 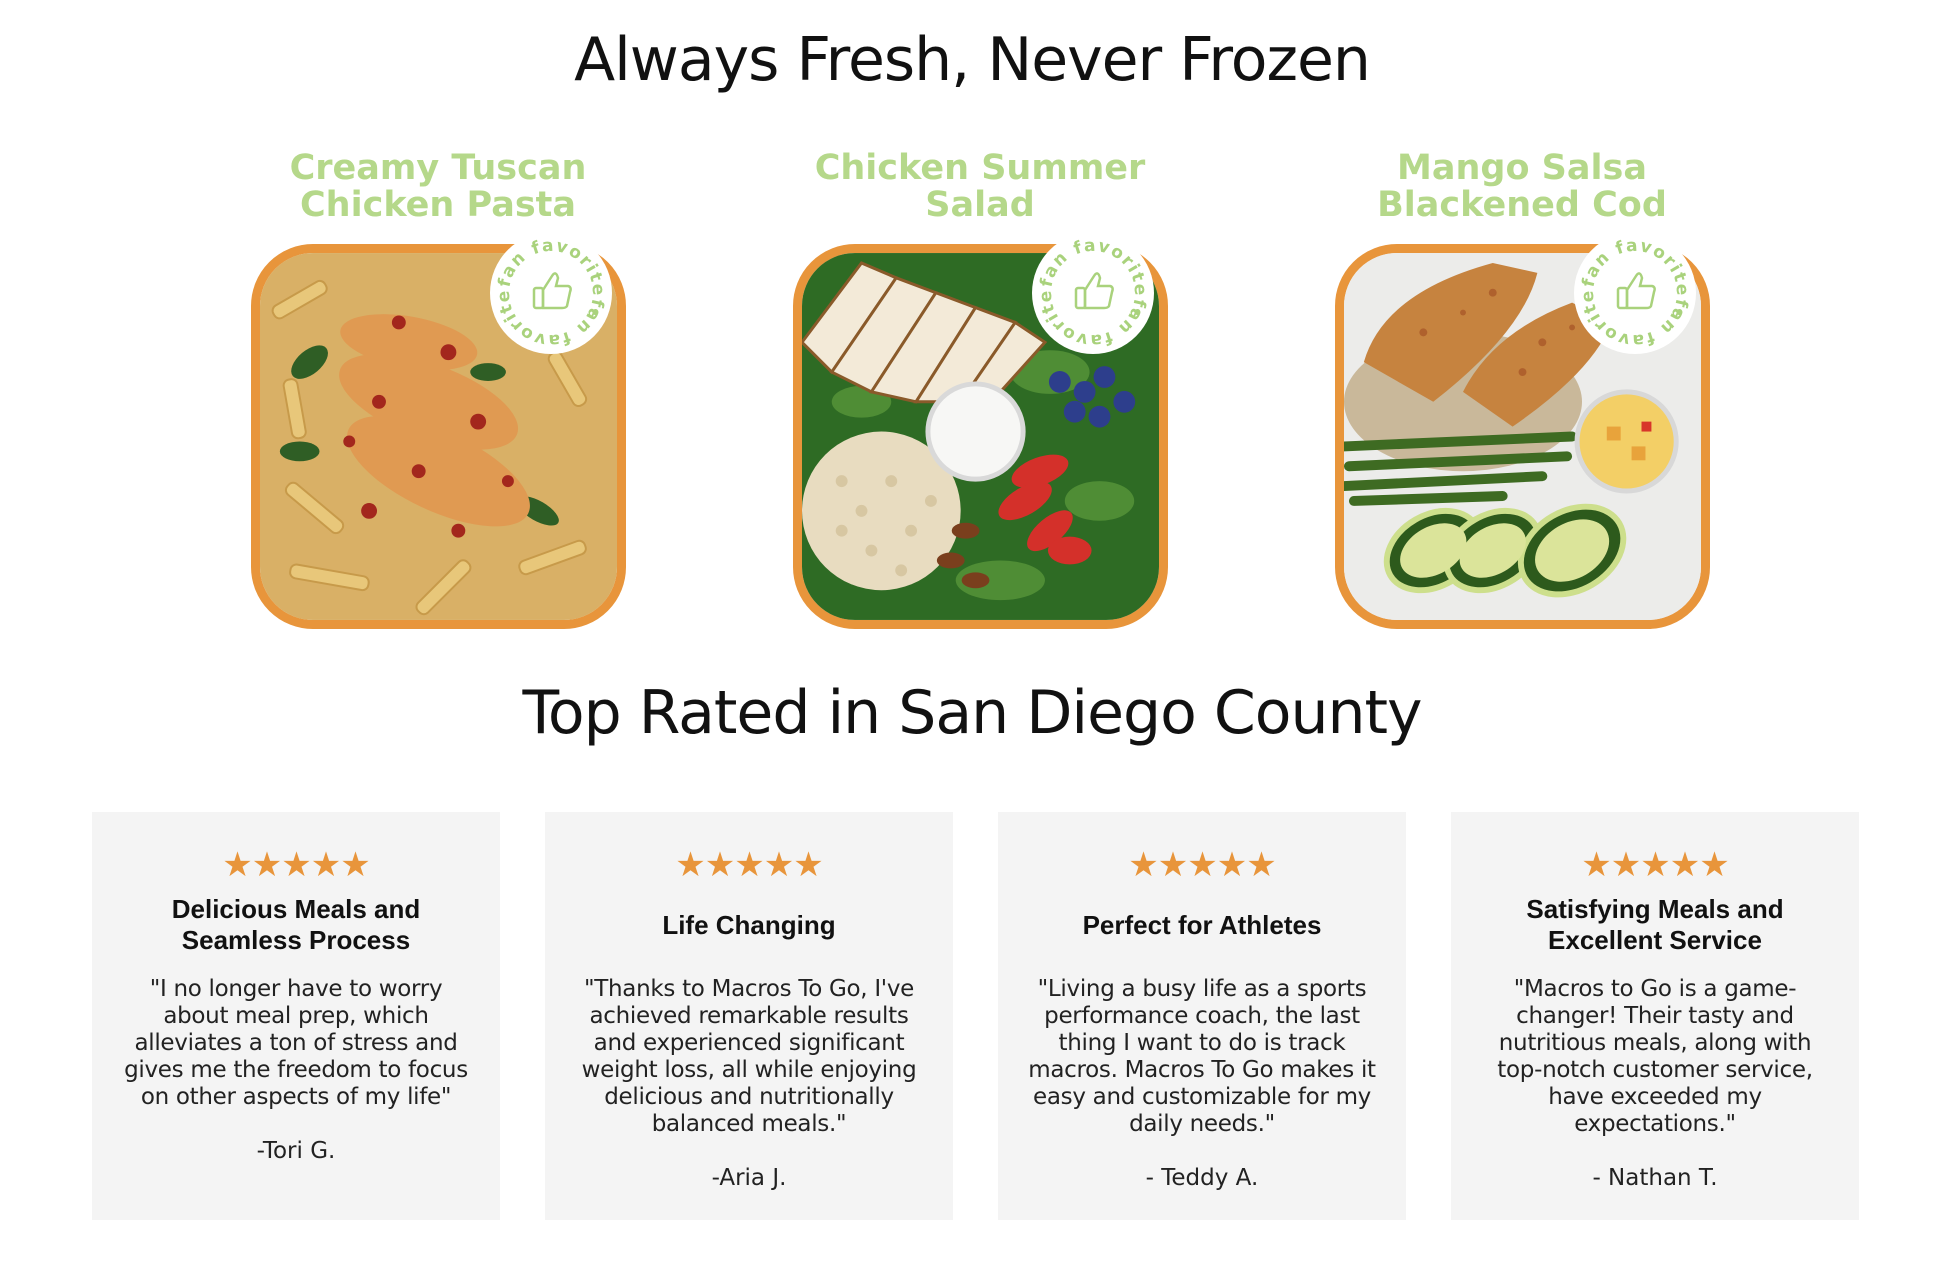 What do you see at coordinates (1202, 1178) in the screenshot?
I see `review-author: - Teddy A.` at bounding box center [1202, 1178].